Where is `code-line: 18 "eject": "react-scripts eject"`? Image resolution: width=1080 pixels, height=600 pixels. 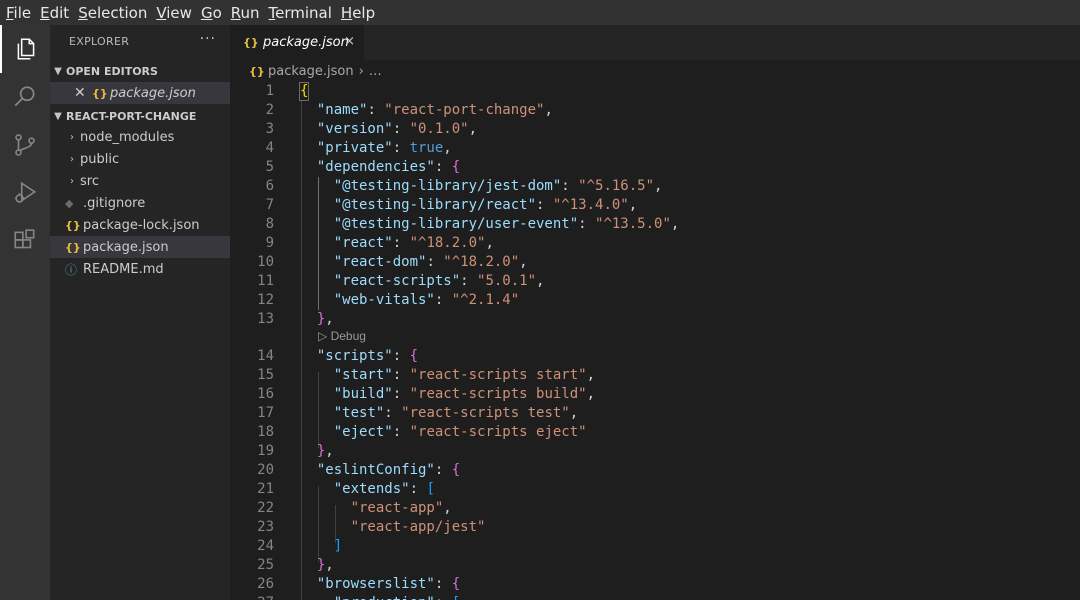
code-line: 18 "eject": "react-scripts eject" is located at coordinates (655, 432).